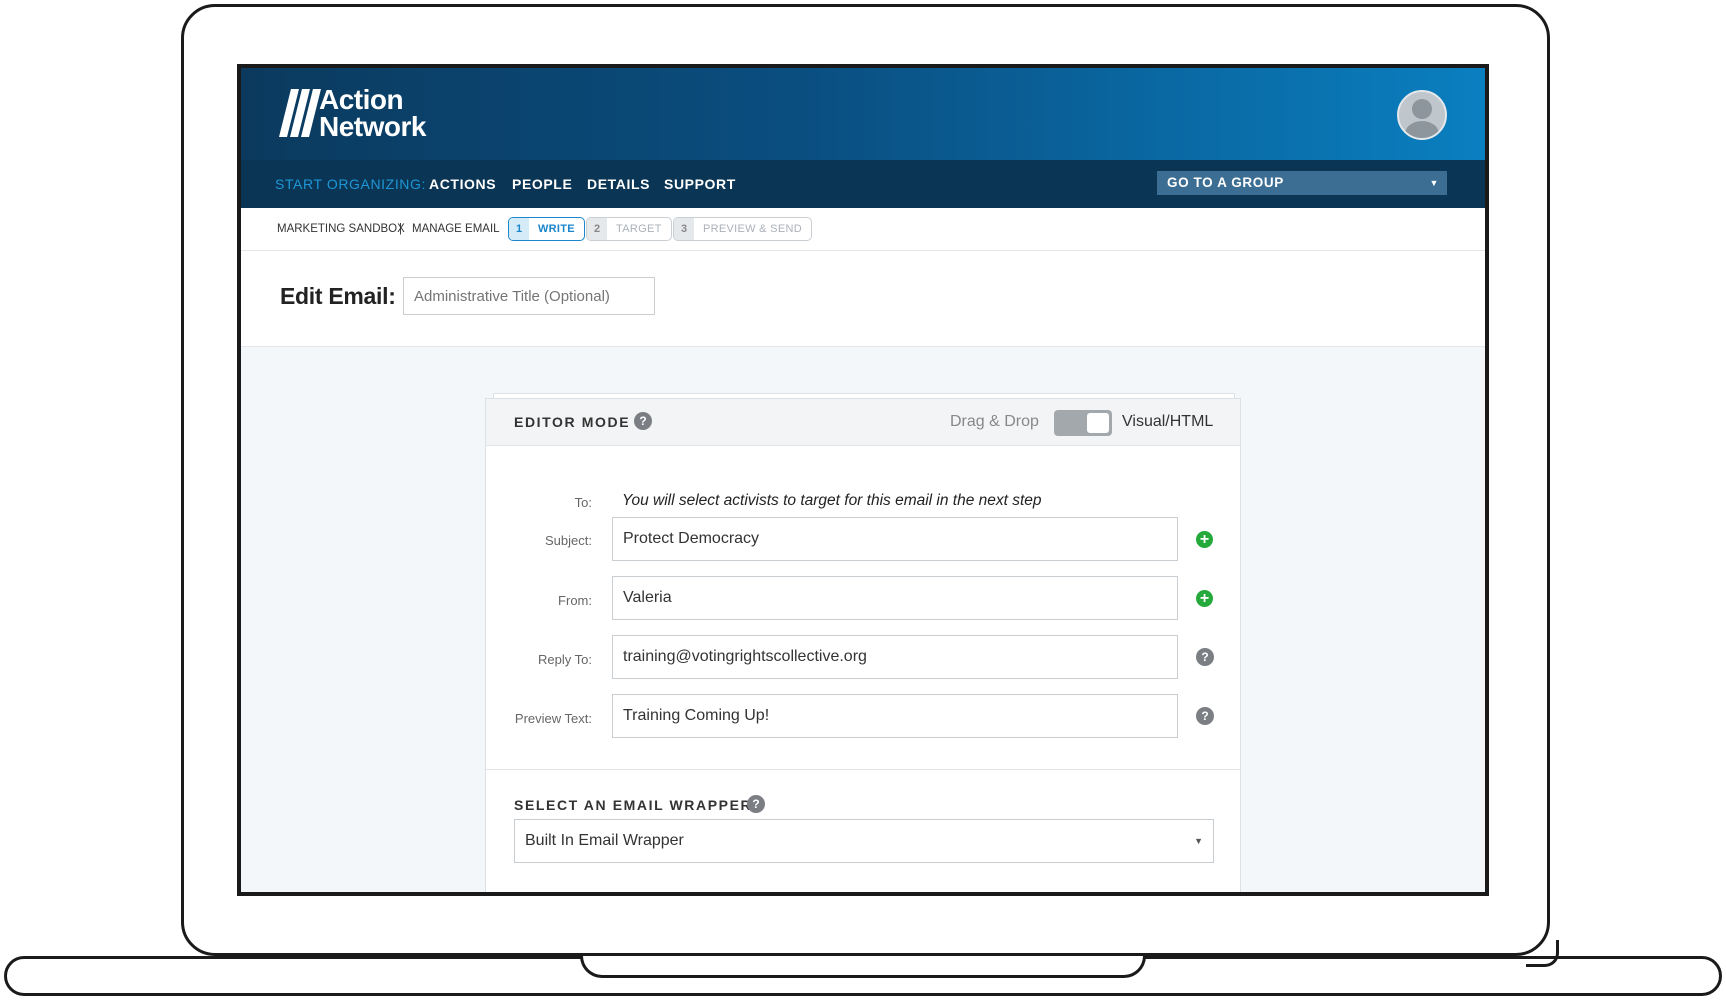 This screenshot has width=1726, height=1000. Describe the element at coordinates (350, 184) in the screenshot. I see `nav-start-organizing: START ORGANIZING:` at that location.